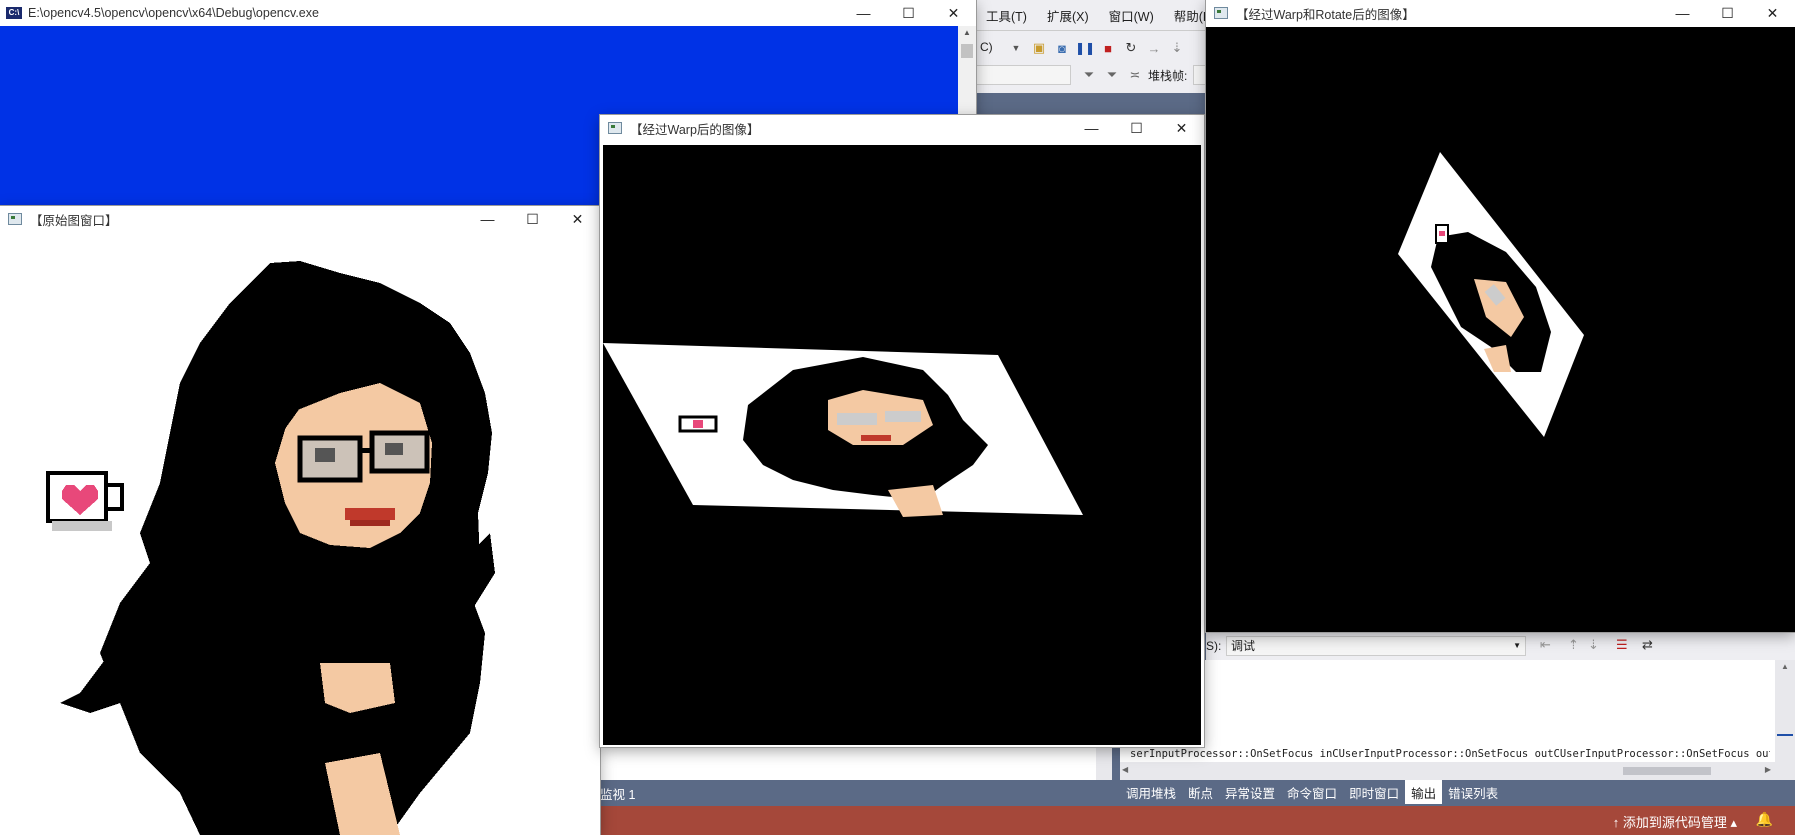 The width and height of the screenshot is (1795, 835). What do you see at coordinates (1214, 646) in the screenshot?
I see `output-source-label: S):` at bounding box center [1214, 646].